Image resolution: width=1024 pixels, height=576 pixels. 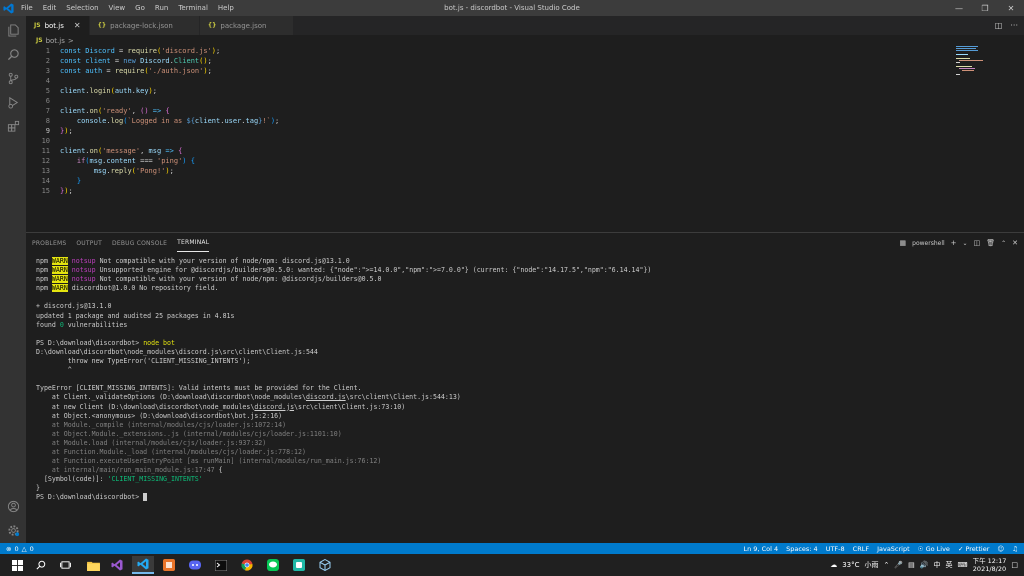 I want to click on menu-go: Go, so click(x=140, y=8).